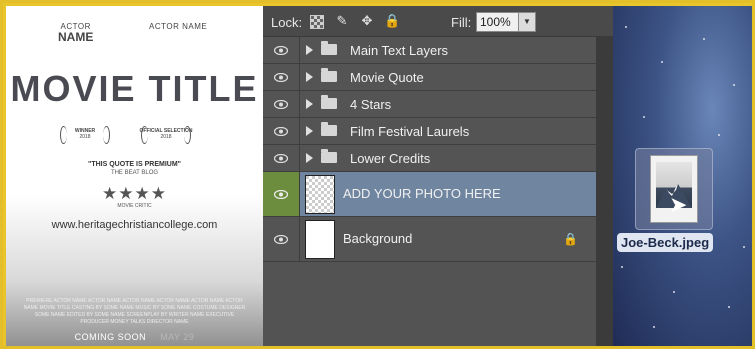 This screenshot has width=755, height=349. Describe the element at coordinates (110, 337) in the screenshot. I see `coming-soon: COMING SOON` at that location.